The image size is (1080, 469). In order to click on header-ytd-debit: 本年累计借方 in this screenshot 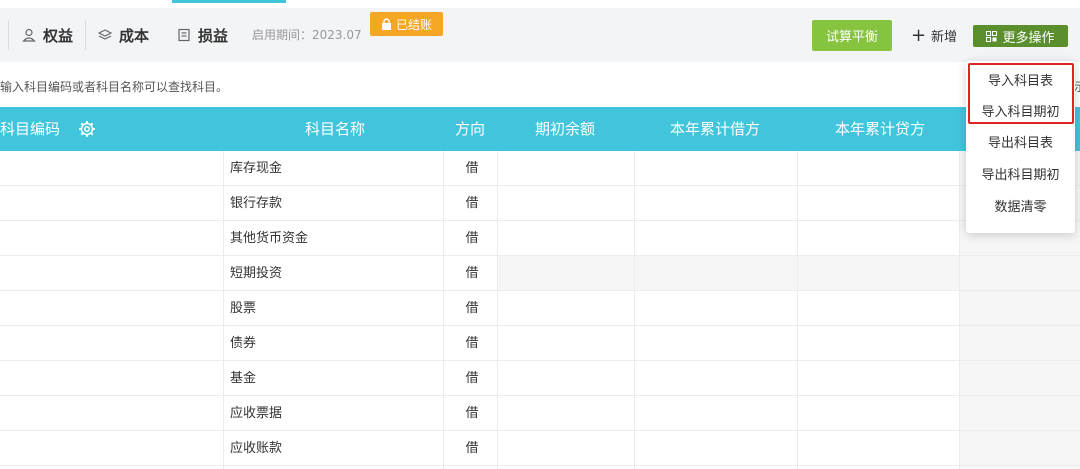, I will do `click(714, 129)`.